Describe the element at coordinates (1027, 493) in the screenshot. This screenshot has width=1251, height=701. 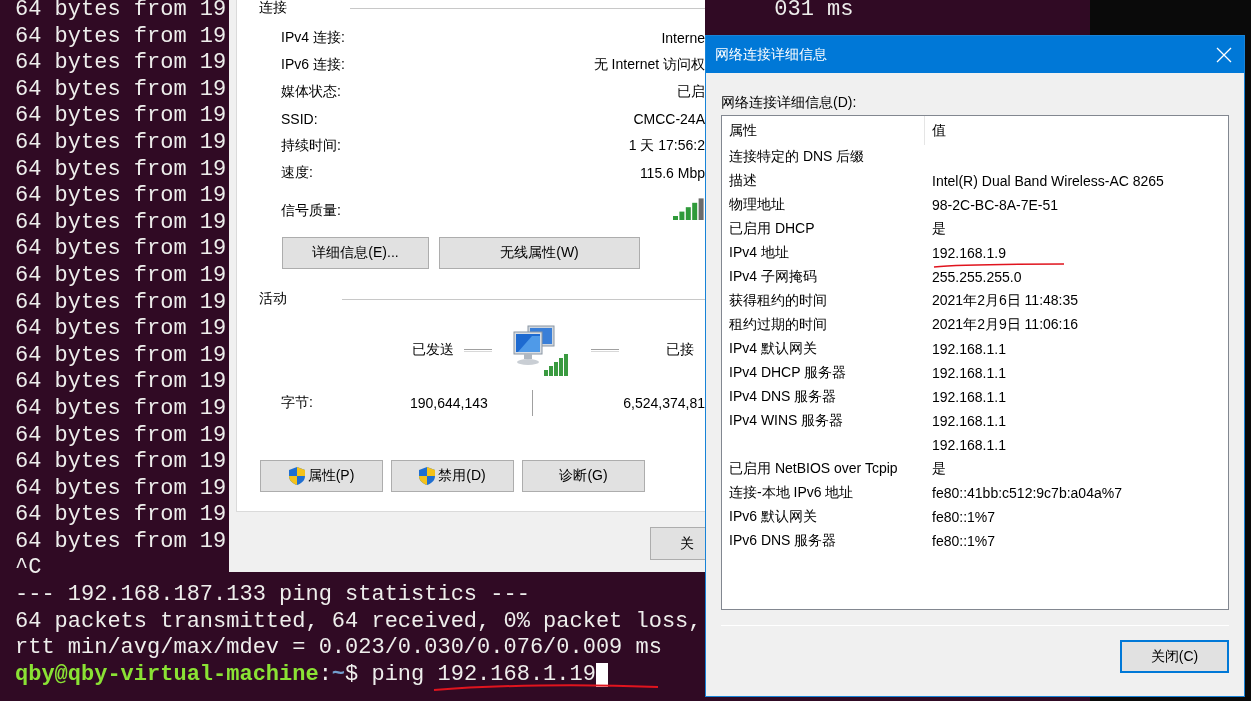
I see `table-cell: fe80::41bb:c512:9c7b:a04a%7` at that location.